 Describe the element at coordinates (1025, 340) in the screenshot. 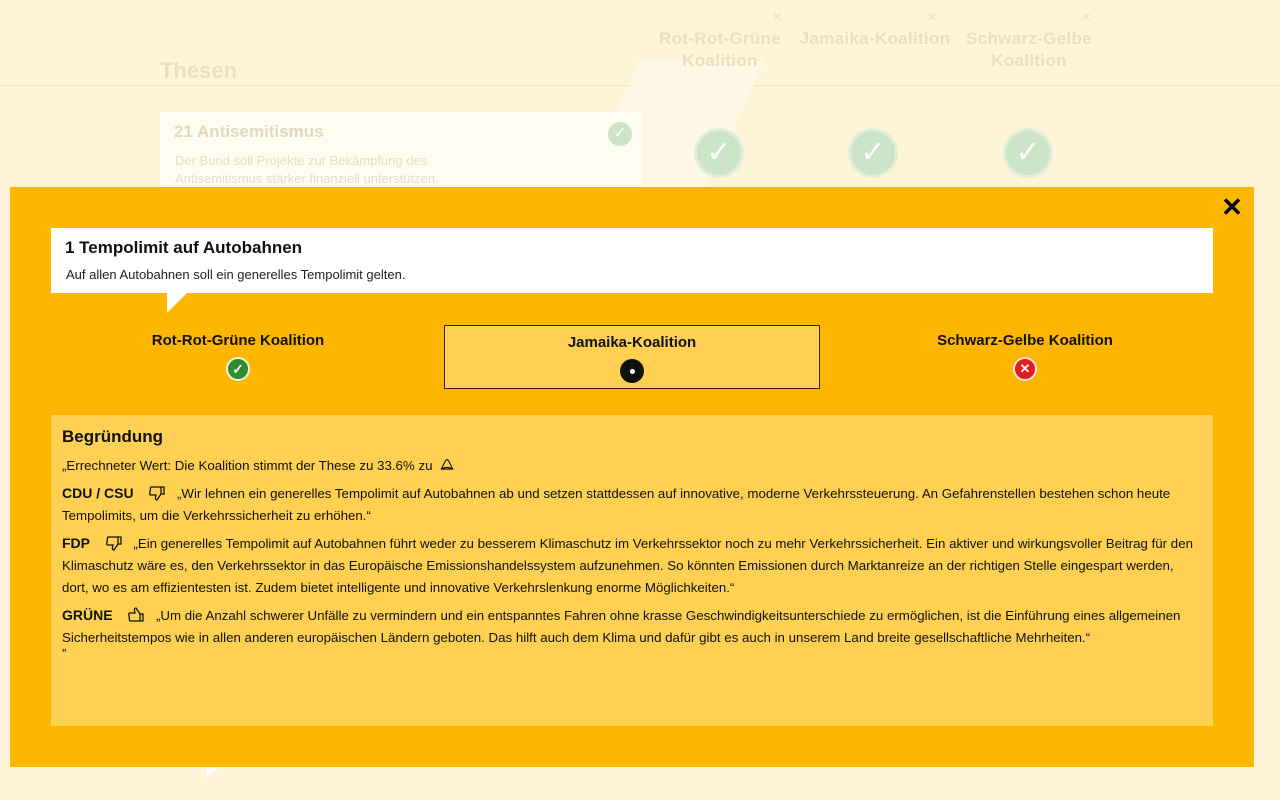

I see `coalition-name: Schwarz-Gelbe Koalition` at that location.